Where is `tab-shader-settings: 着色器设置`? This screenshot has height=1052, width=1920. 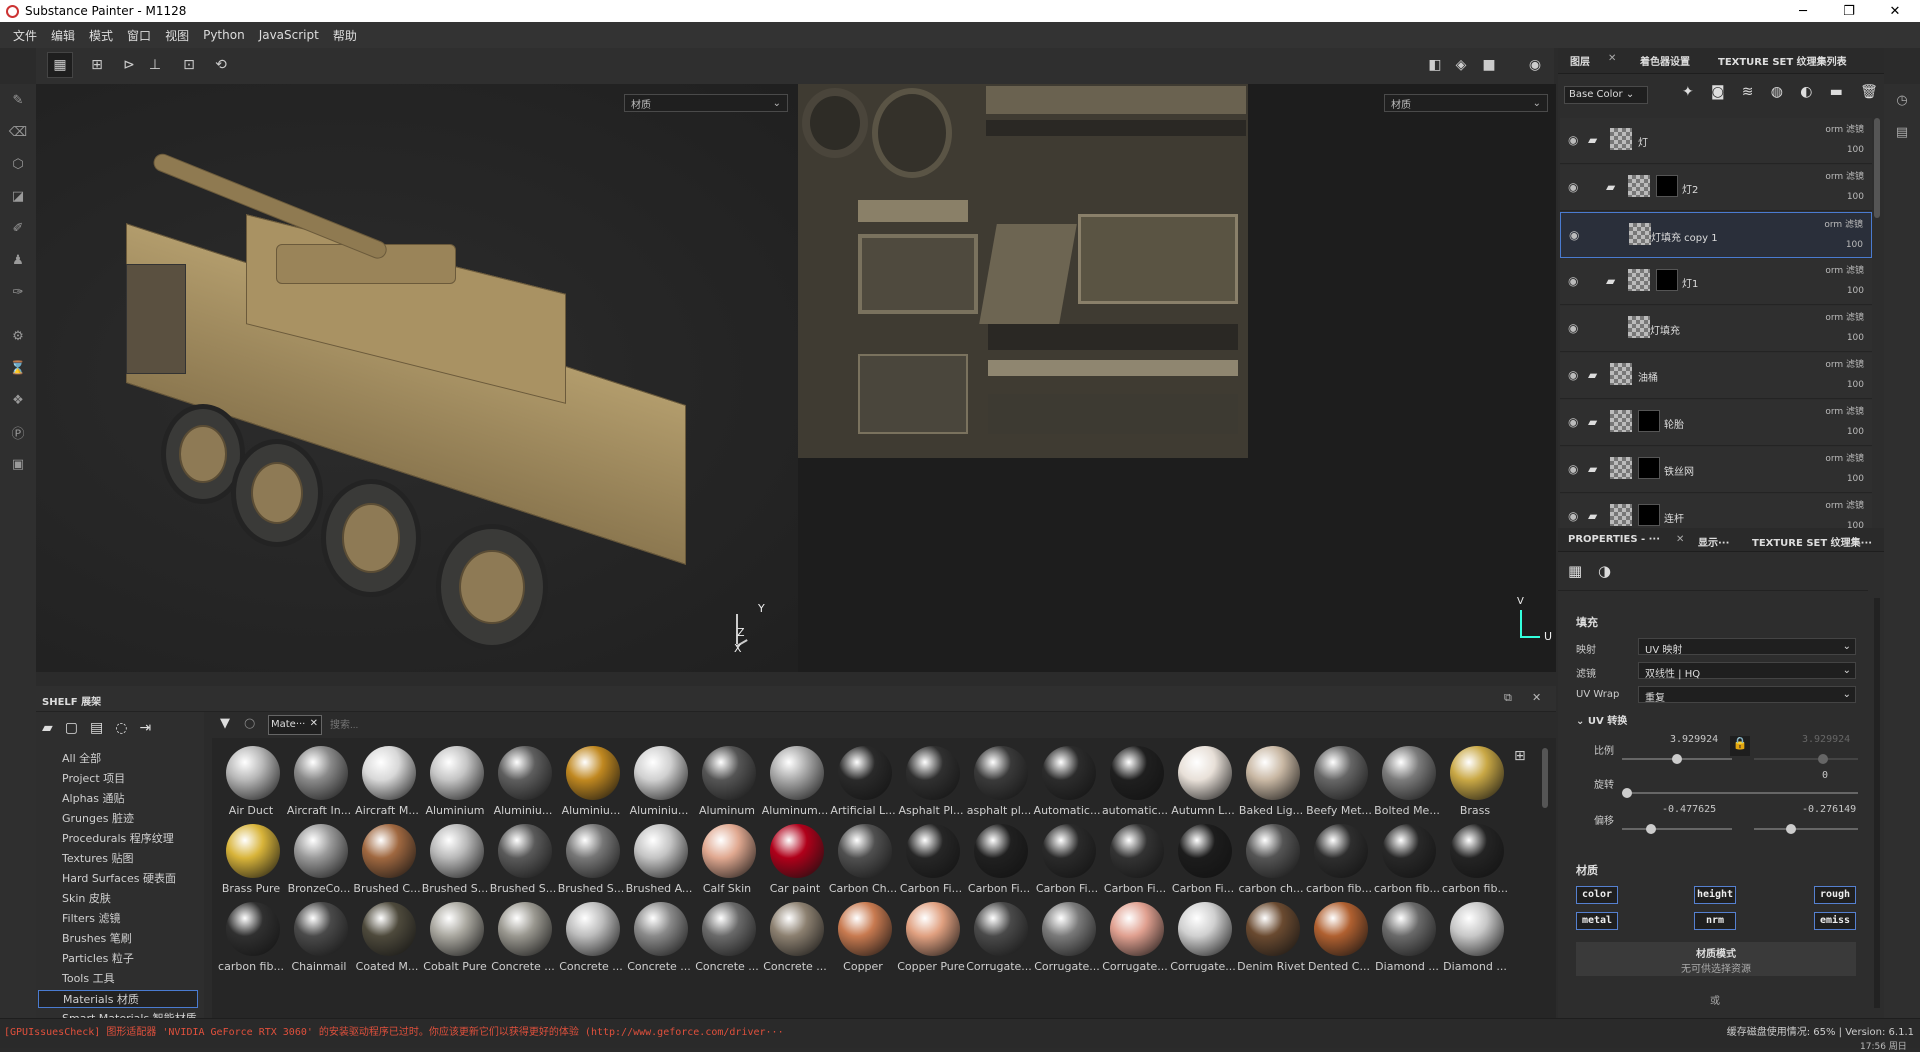
tab-shader-settings: 着色器设置 is located at coordinates (1665, 60).